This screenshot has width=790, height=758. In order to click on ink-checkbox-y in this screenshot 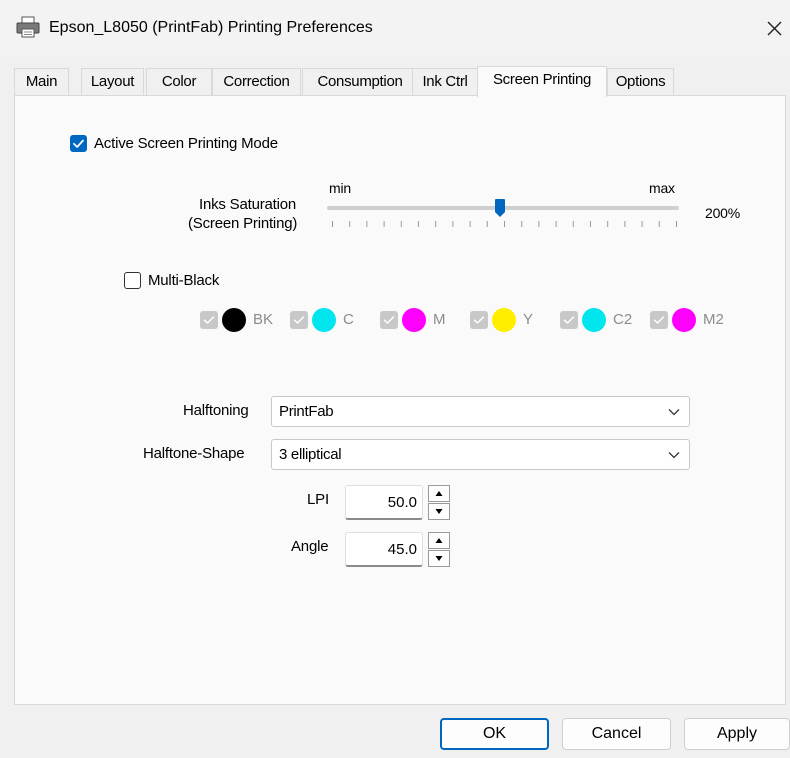, I will do `click(479, 320)`.